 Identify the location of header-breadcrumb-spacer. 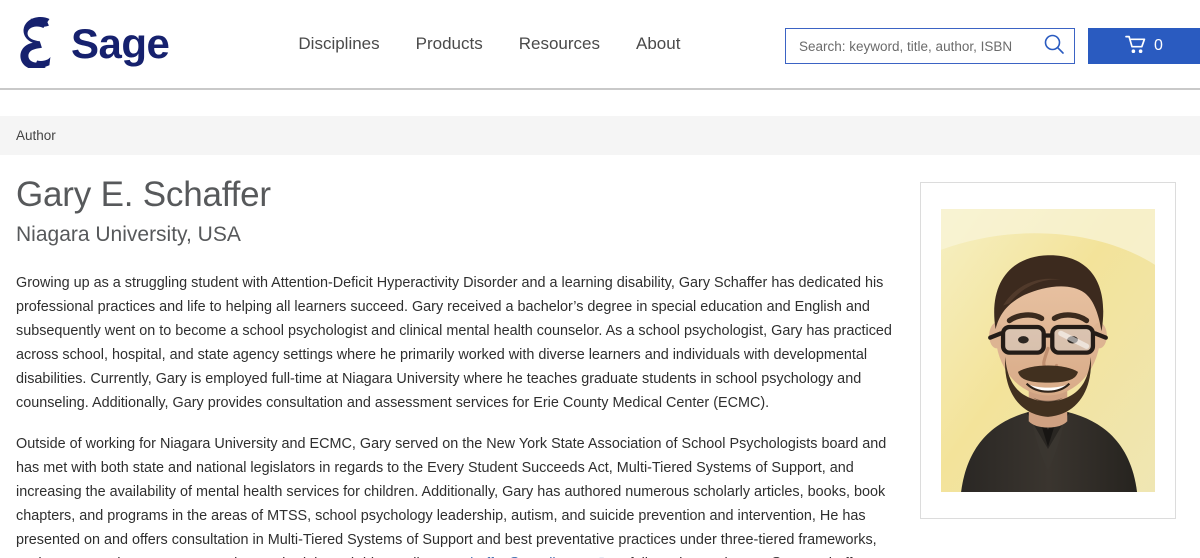
(600, 103).